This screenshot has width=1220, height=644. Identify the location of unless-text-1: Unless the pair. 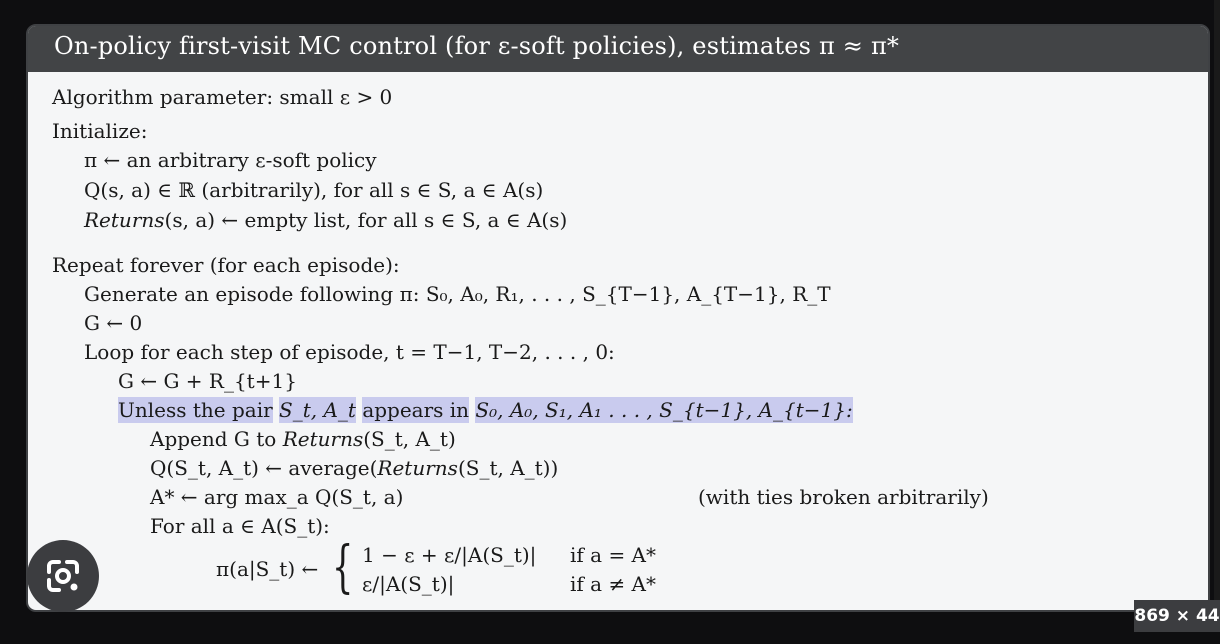
(195, 410).